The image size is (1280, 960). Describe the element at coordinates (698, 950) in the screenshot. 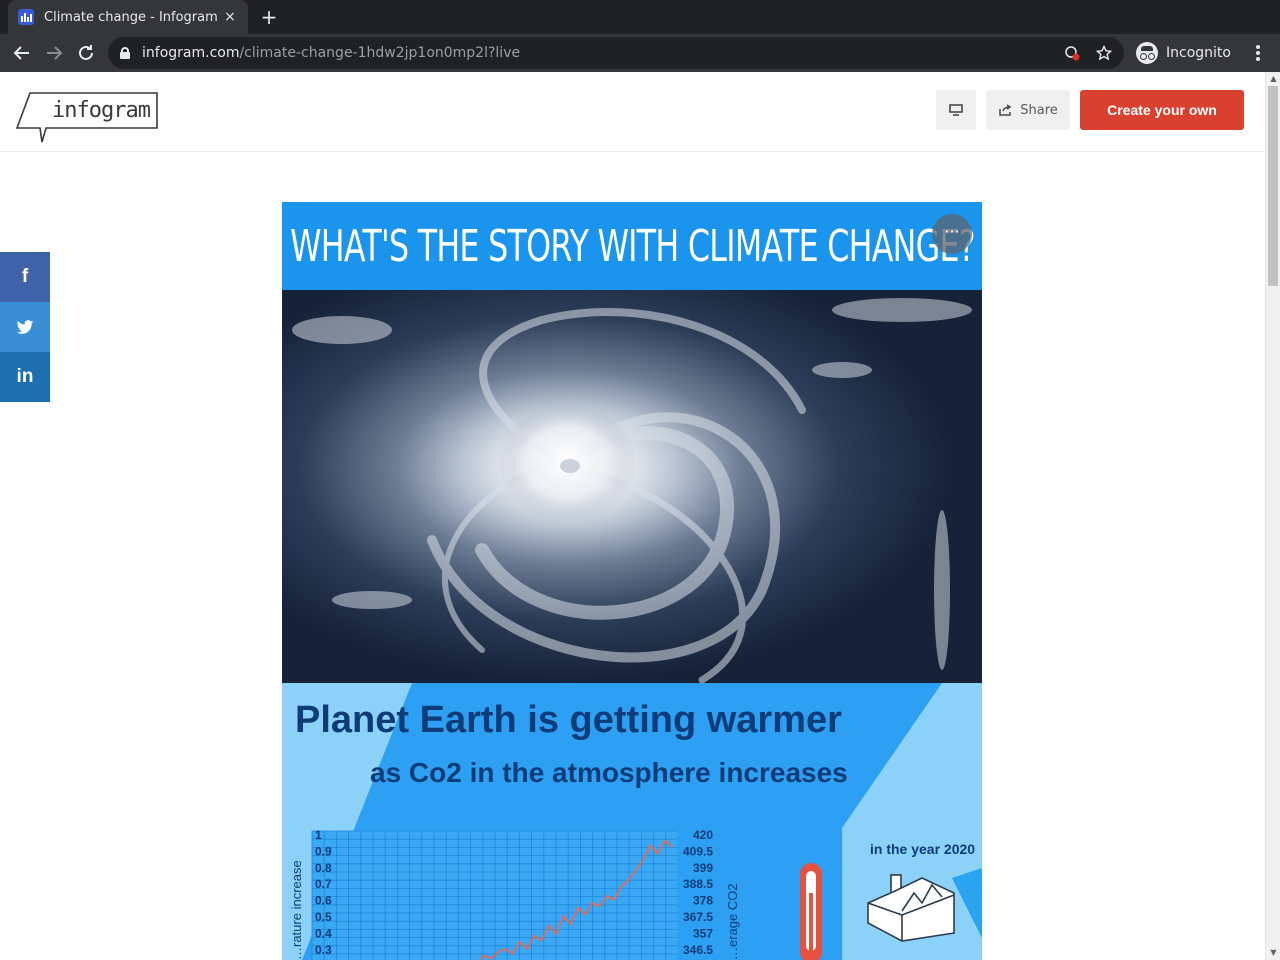

I see `right-tick-label: 346.5` at that location.